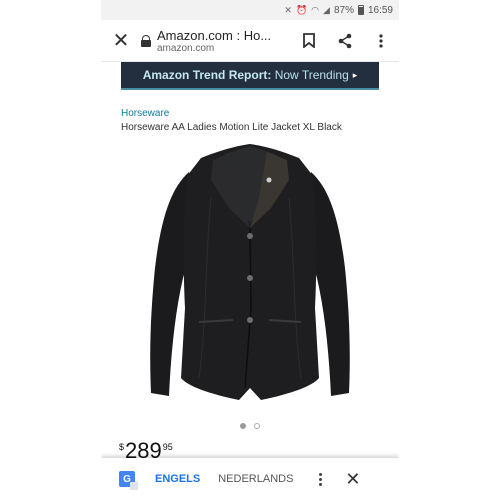  Describe the element at coordinates (207, 75) in the screenshot. I see `banner-heading: Amazon Trend Report:` at that location.